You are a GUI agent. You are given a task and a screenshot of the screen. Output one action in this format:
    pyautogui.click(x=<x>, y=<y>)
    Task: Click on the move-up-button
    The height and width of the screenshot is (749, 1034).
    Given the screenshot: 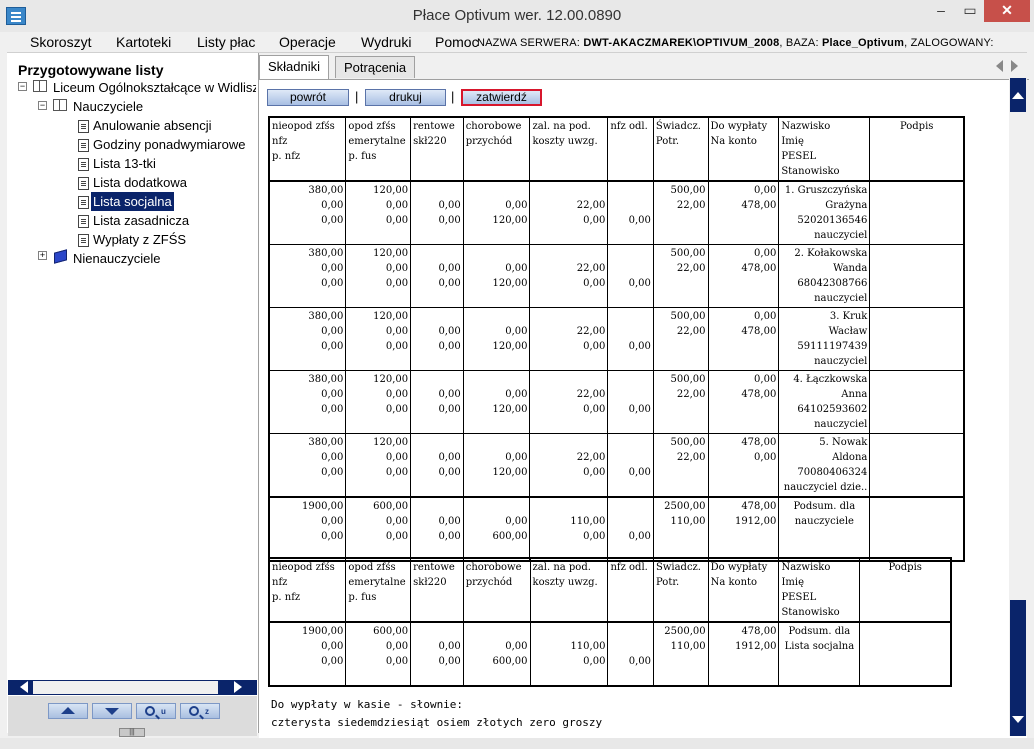 What is the action you would take?
    pyautogui.click(x=68, y=711)
    